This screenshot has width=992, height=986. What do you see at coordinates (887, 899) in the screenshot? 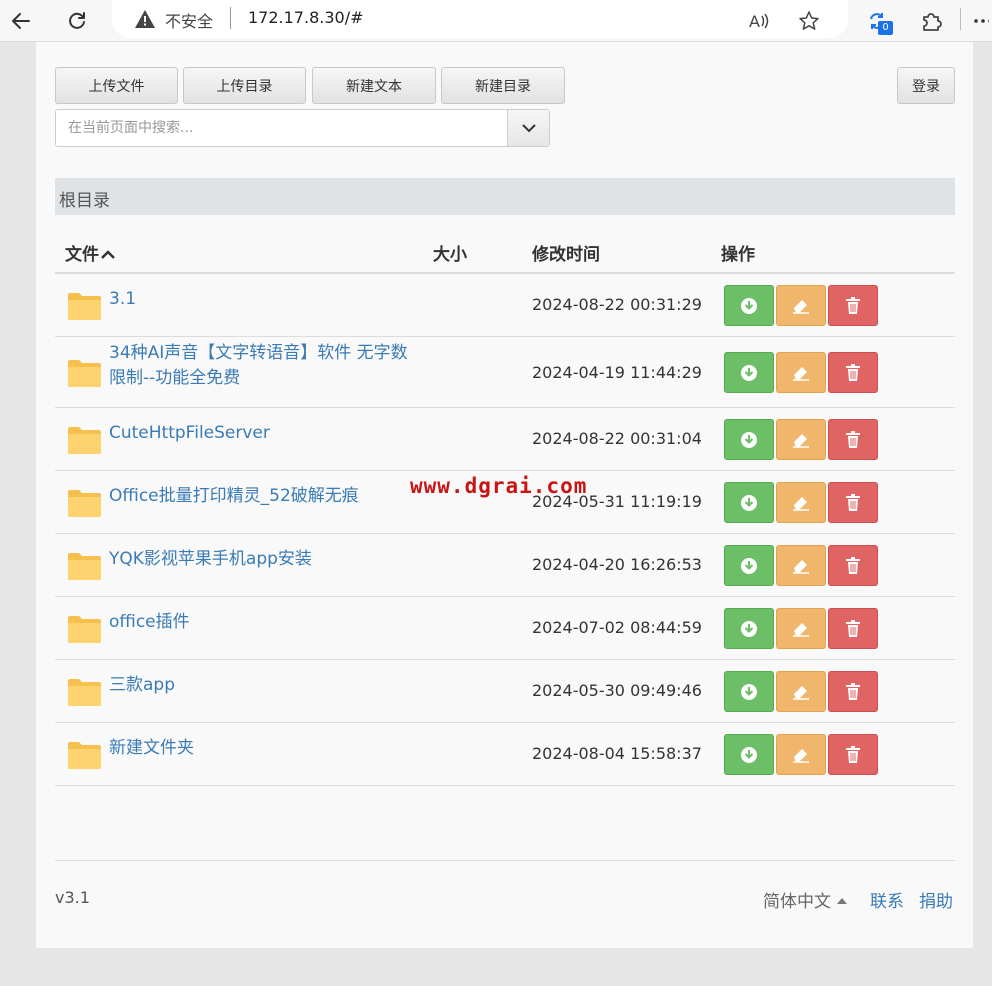
I see `contact-link: 联系` at bounding box center [887, 899].